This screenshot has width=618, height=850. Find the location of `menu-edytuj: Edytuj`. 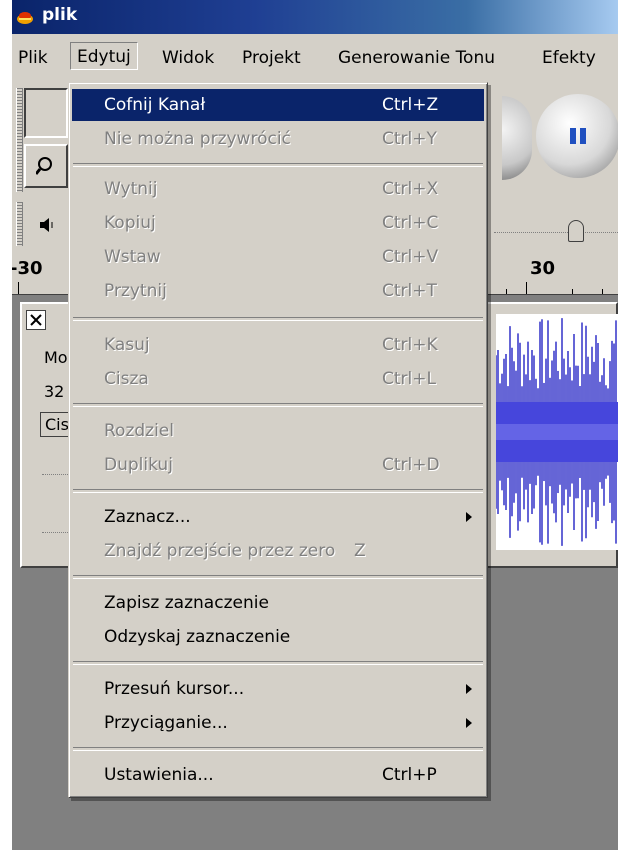

menu-edytuj: Edytuj is located at coordinates (104, 56).